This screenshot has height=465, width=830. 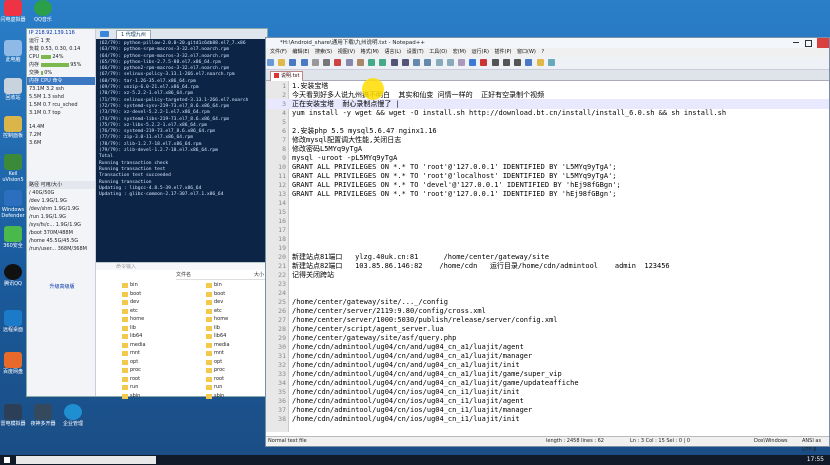 What do you see at coordinates (156, 311) in the screenshot?
I see `tree-item: etc` at bounding box center [156, 311].